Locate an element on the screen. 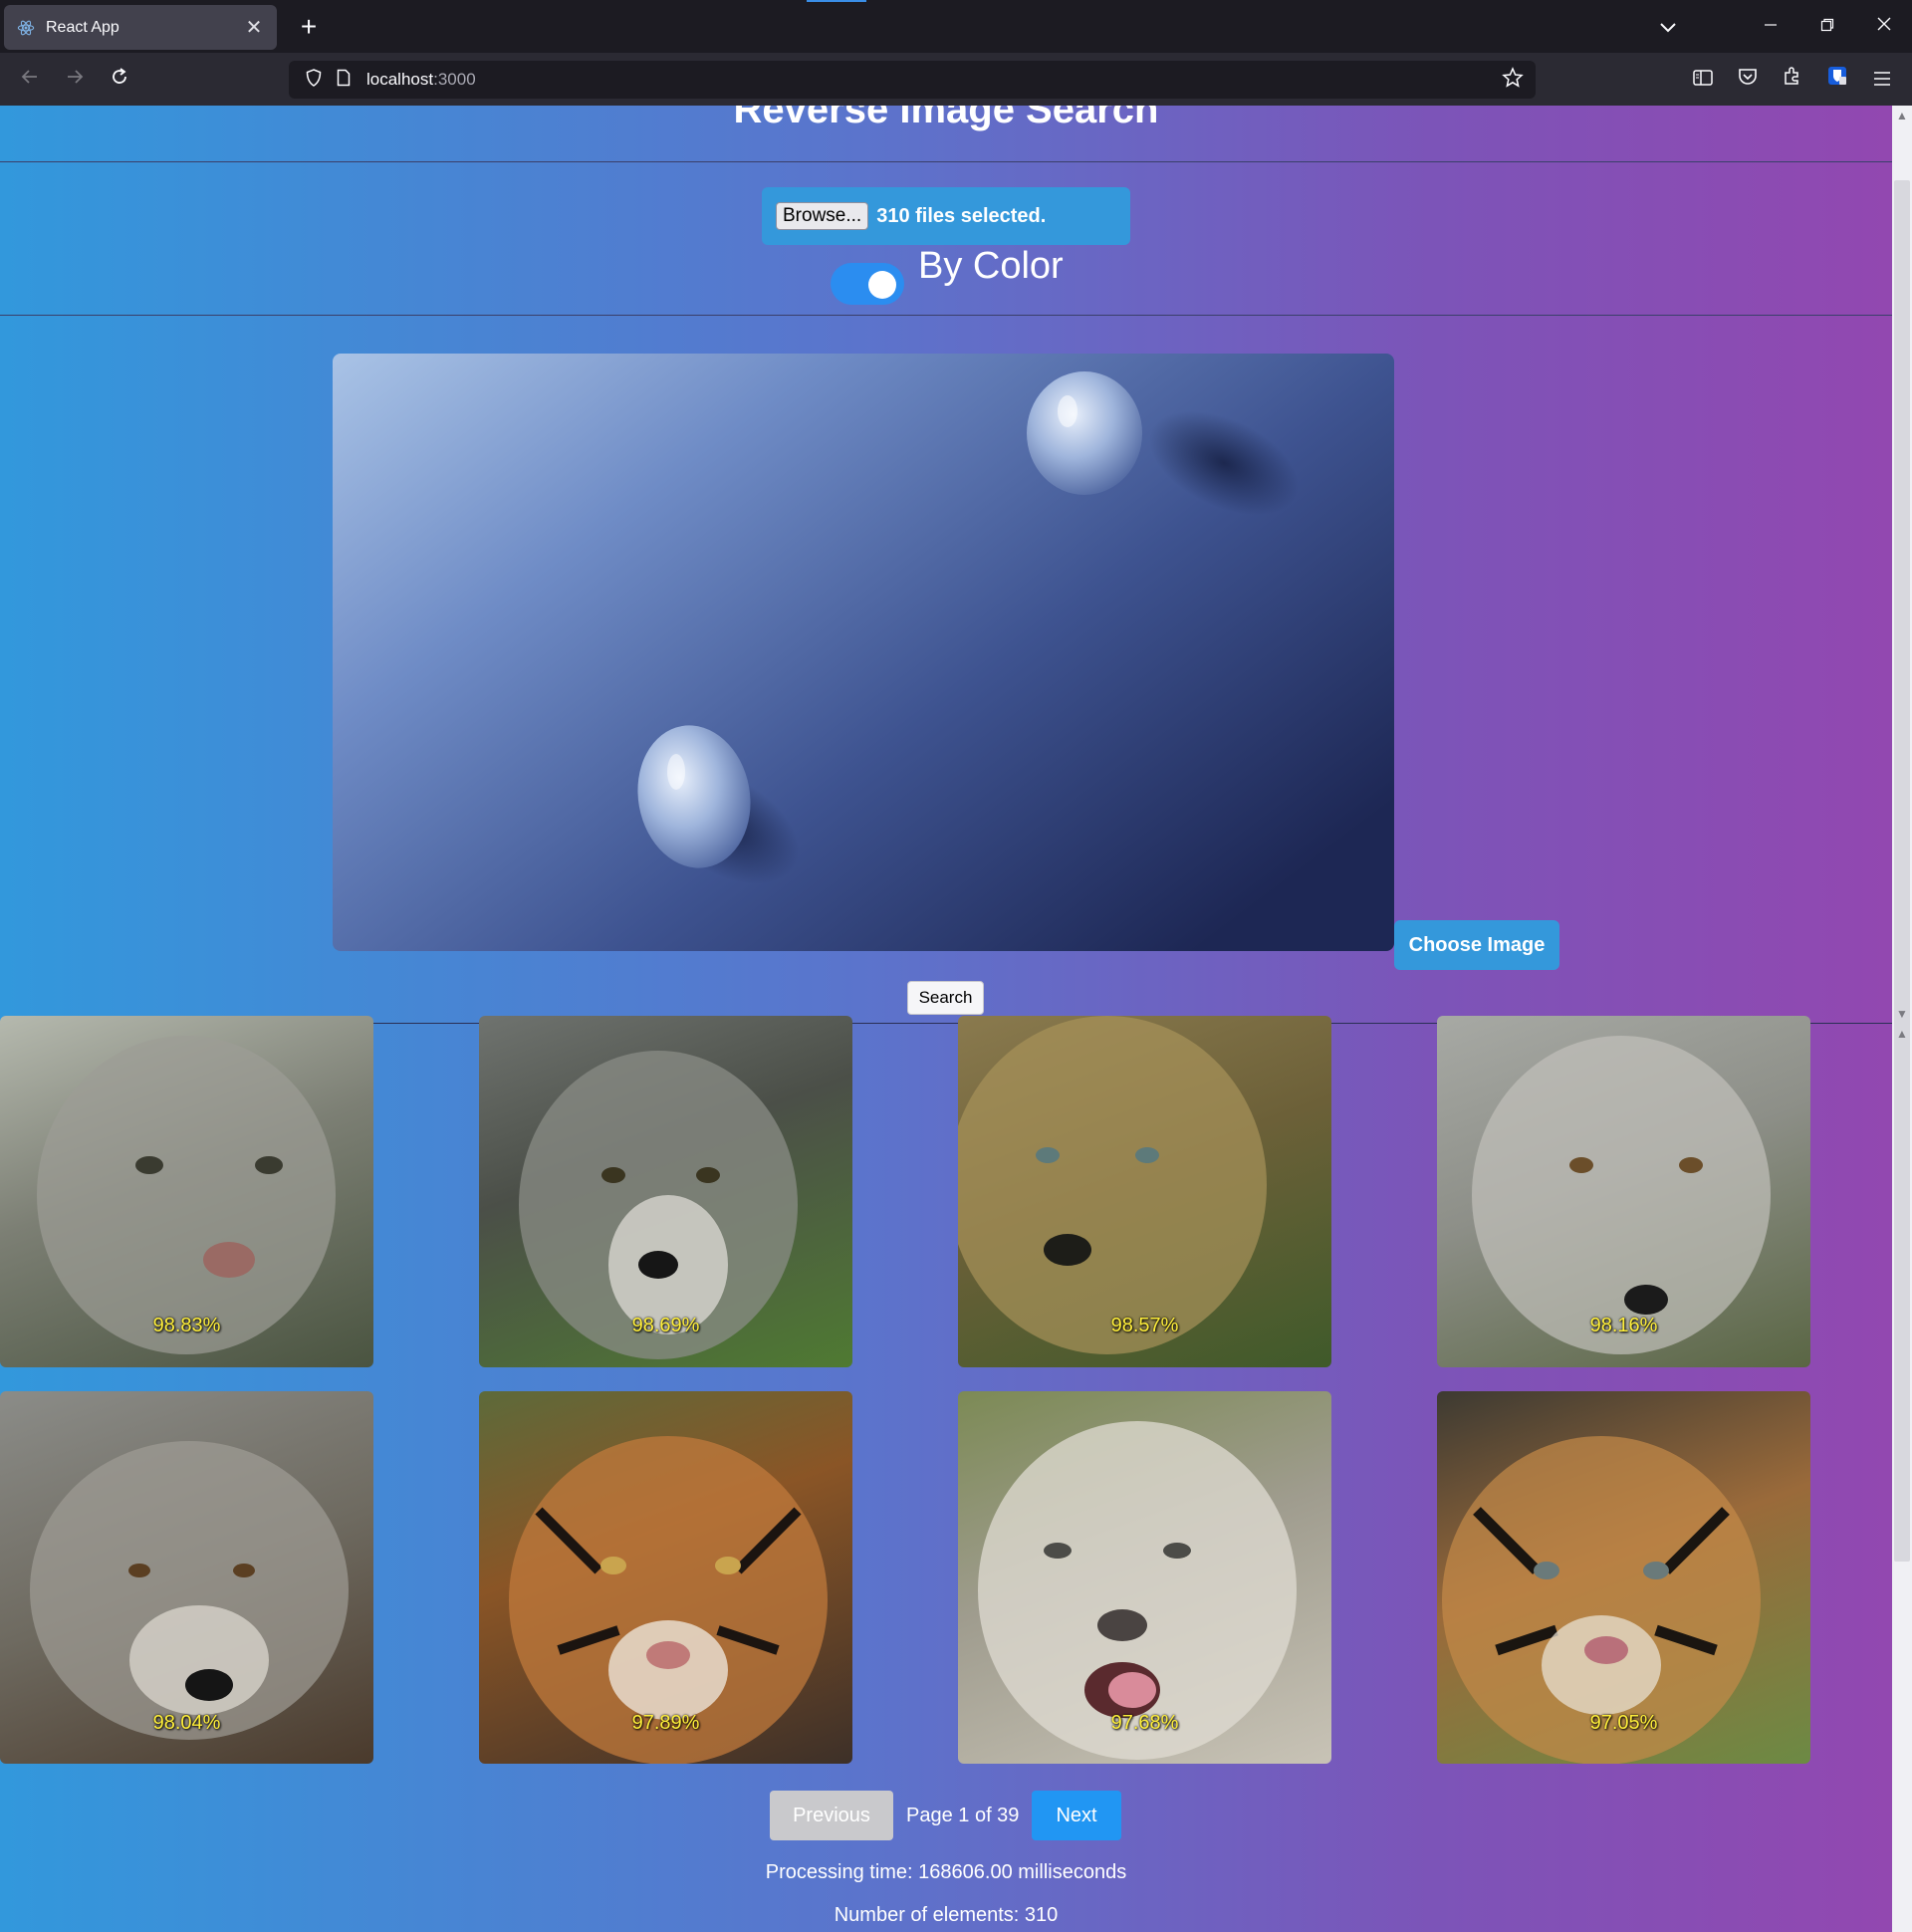 This screenshot has height=1932, width=1912. toggle-label: By Color is located at coordinates (991, 266).